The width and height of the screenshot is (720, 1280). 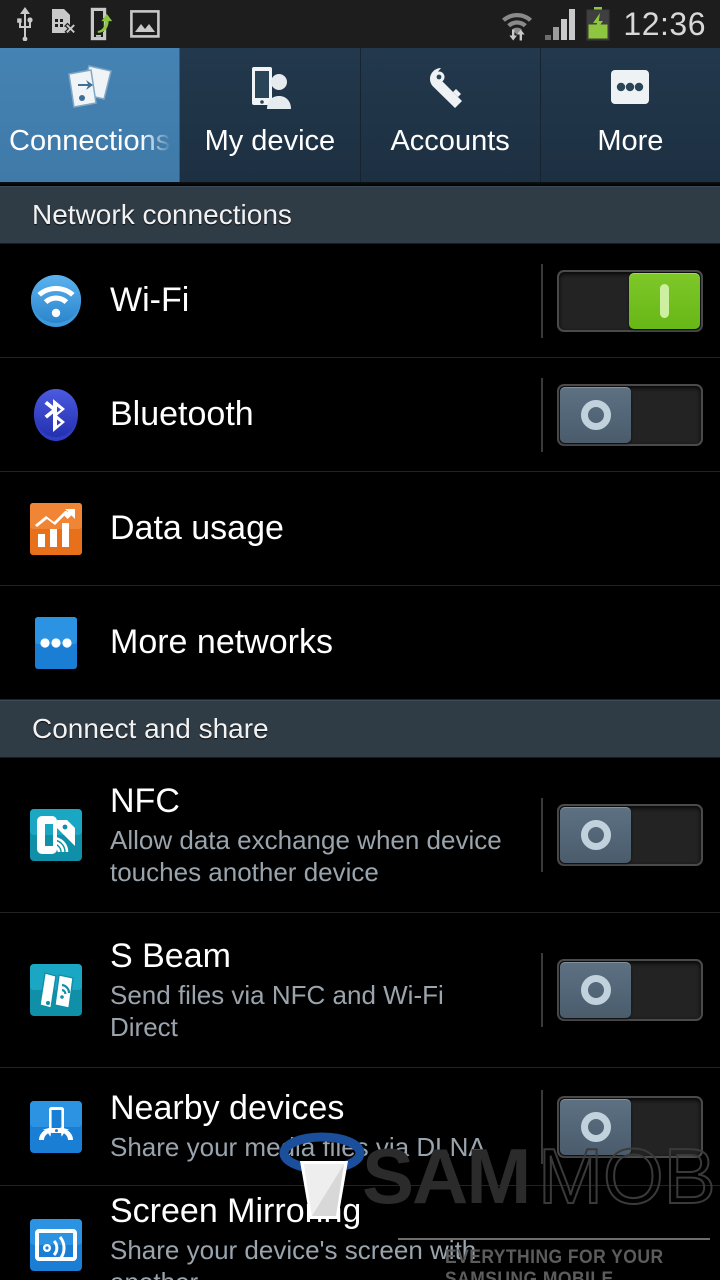 What do you see at coordinates (298, 1147) in the screenshot?
I see `list-item-subtitle: Share your media files via DLNA` at bounding box center [298, 1147].